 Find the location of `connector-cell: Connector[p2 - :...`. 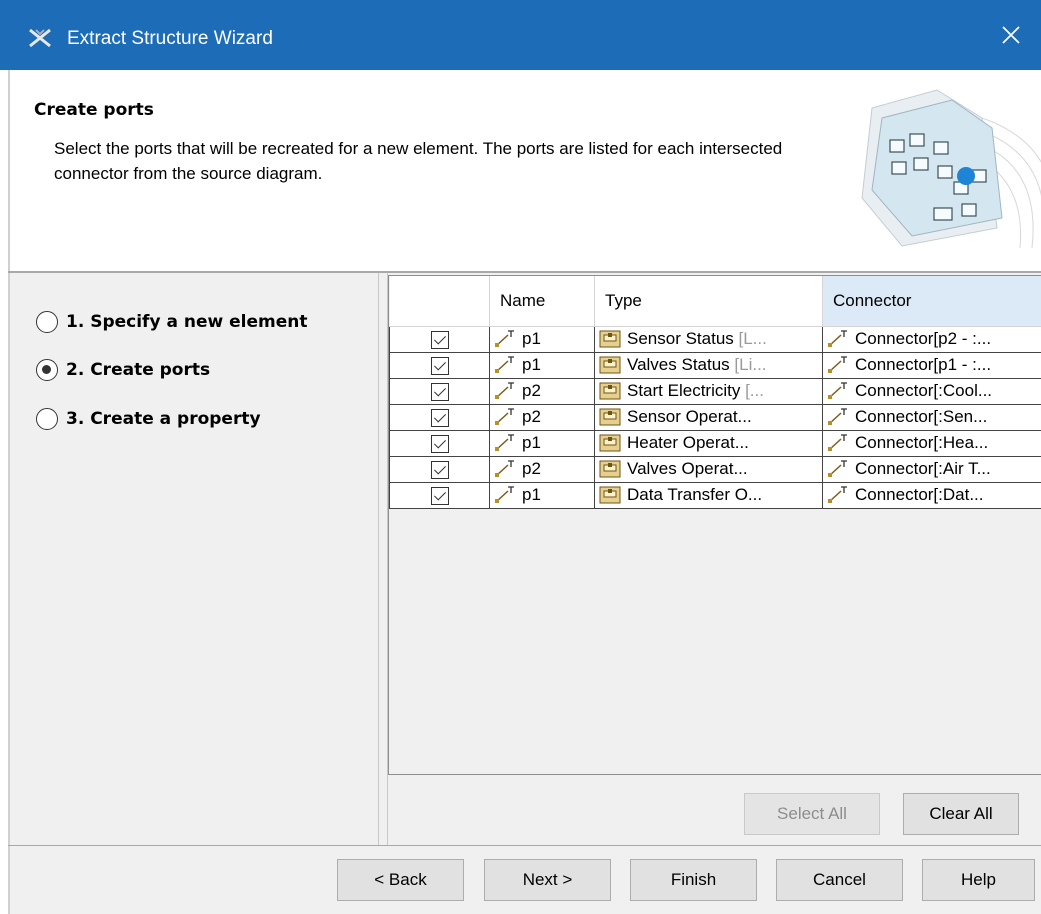

connector-cell: Connector[p2 - :... is located at coordinates (931, 339).